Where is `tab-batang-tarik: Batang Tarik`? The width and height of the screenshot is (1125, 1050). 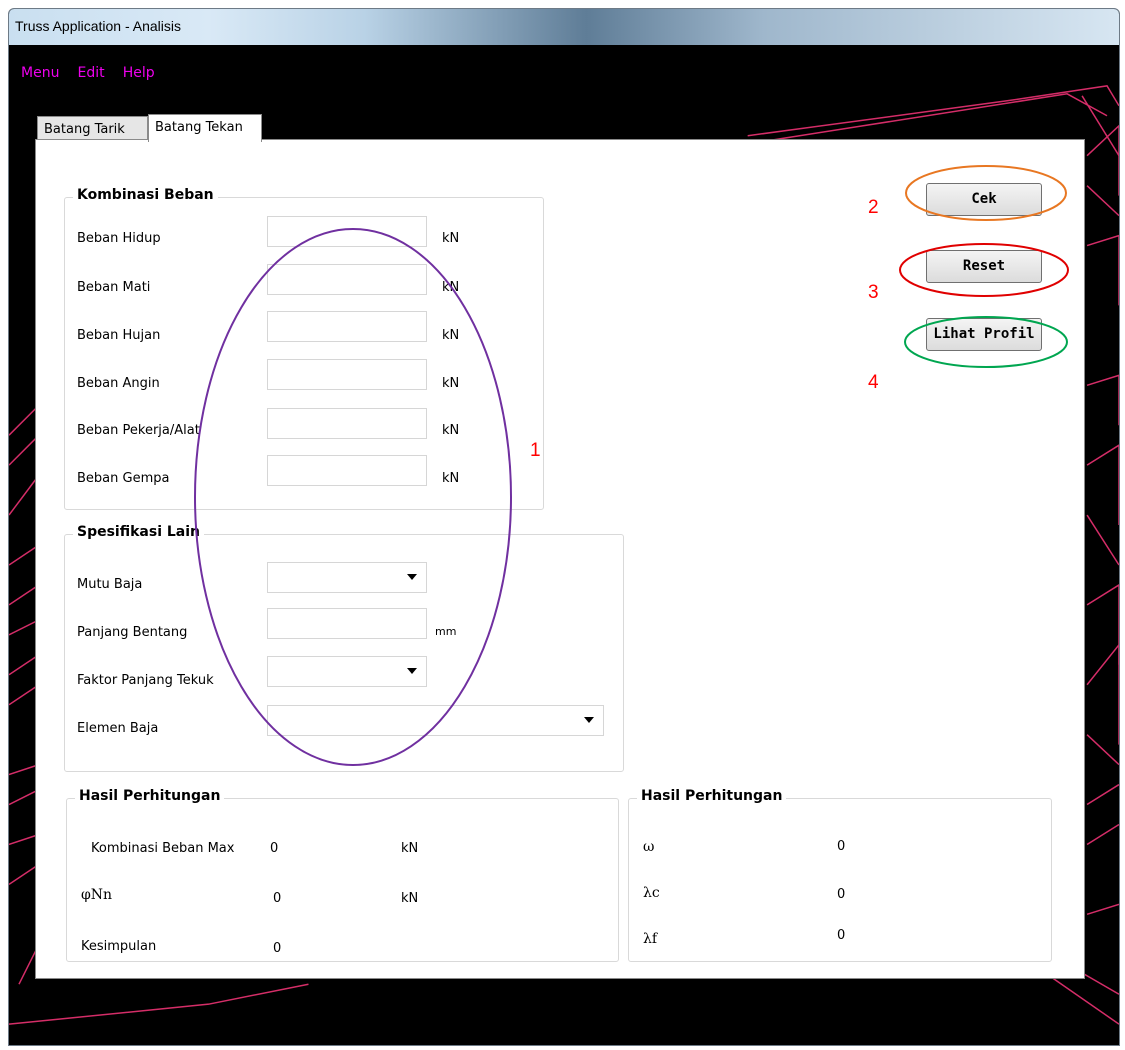 tab-batang-tarik: Batang Tarik is located at coordinates (92, 128).